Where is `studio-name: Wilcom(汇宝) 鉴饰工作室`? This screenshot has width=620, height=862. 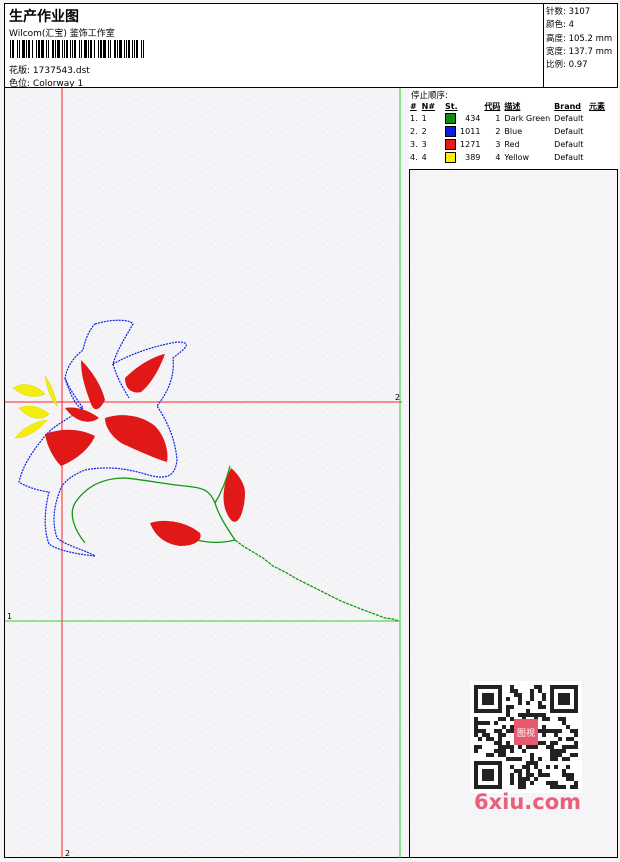 studio-name: Wilcom(汇宝) 鉴饰工作室 is located at coordinates (62, 34).